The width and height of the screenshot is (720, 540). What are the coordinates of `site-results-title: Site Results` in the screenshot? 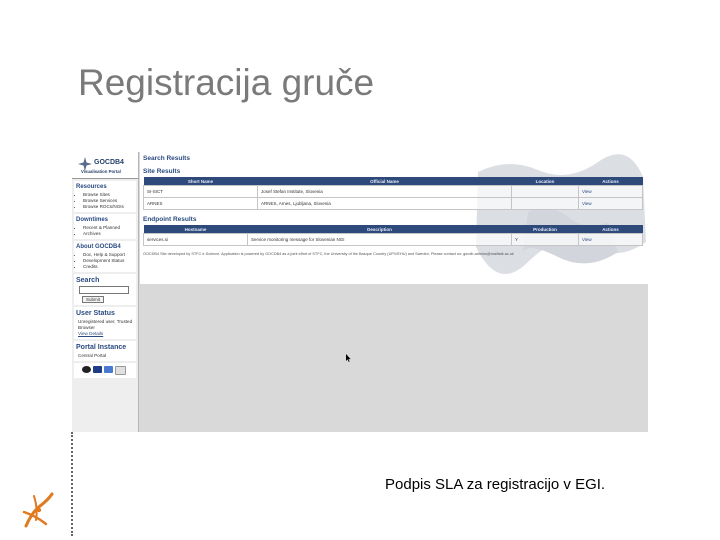 It's located at (162, 171).